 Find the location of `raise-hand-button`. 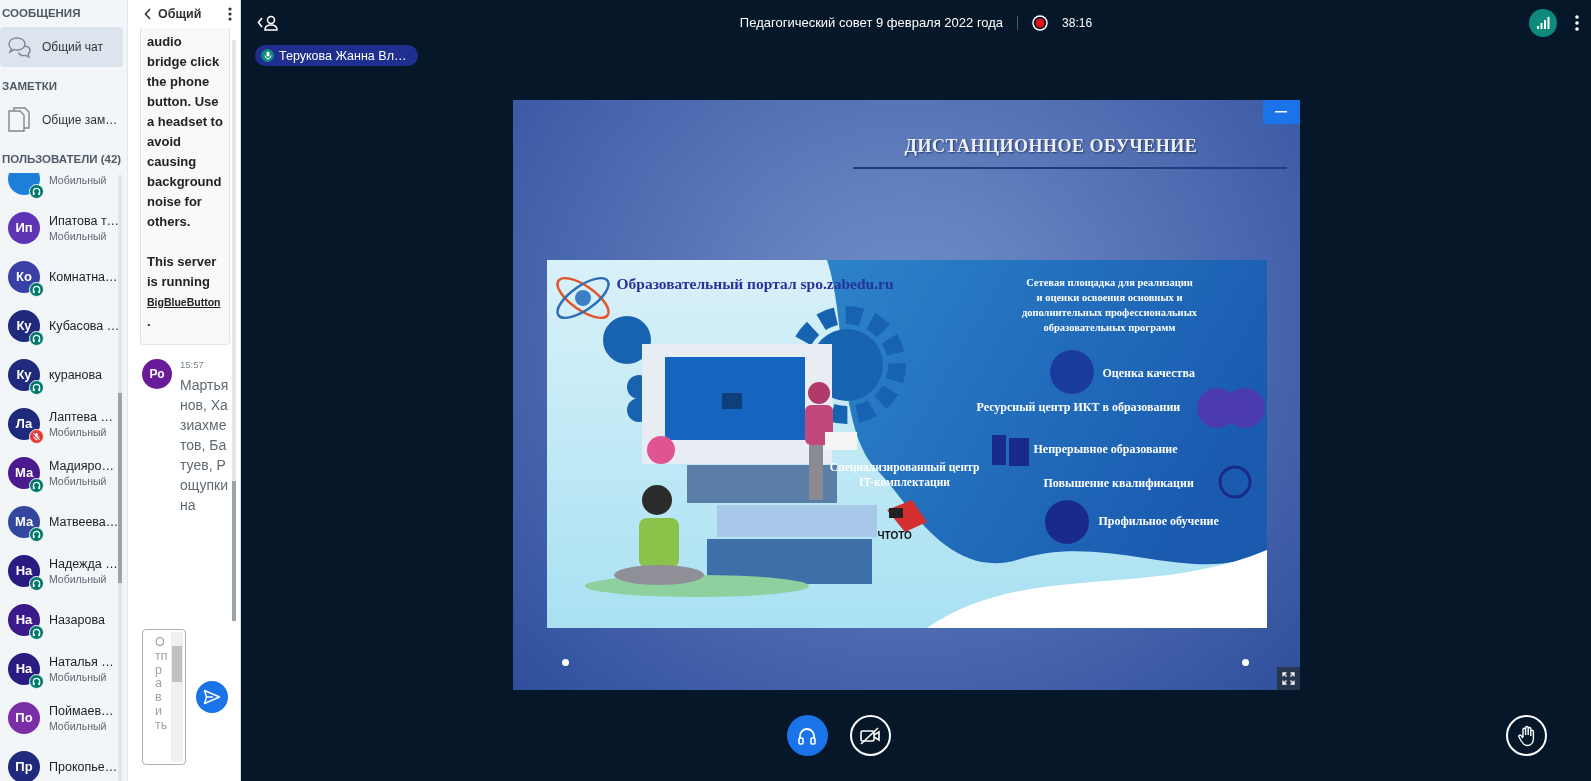

raise-hand-button is located at coordinates (1526, 735).